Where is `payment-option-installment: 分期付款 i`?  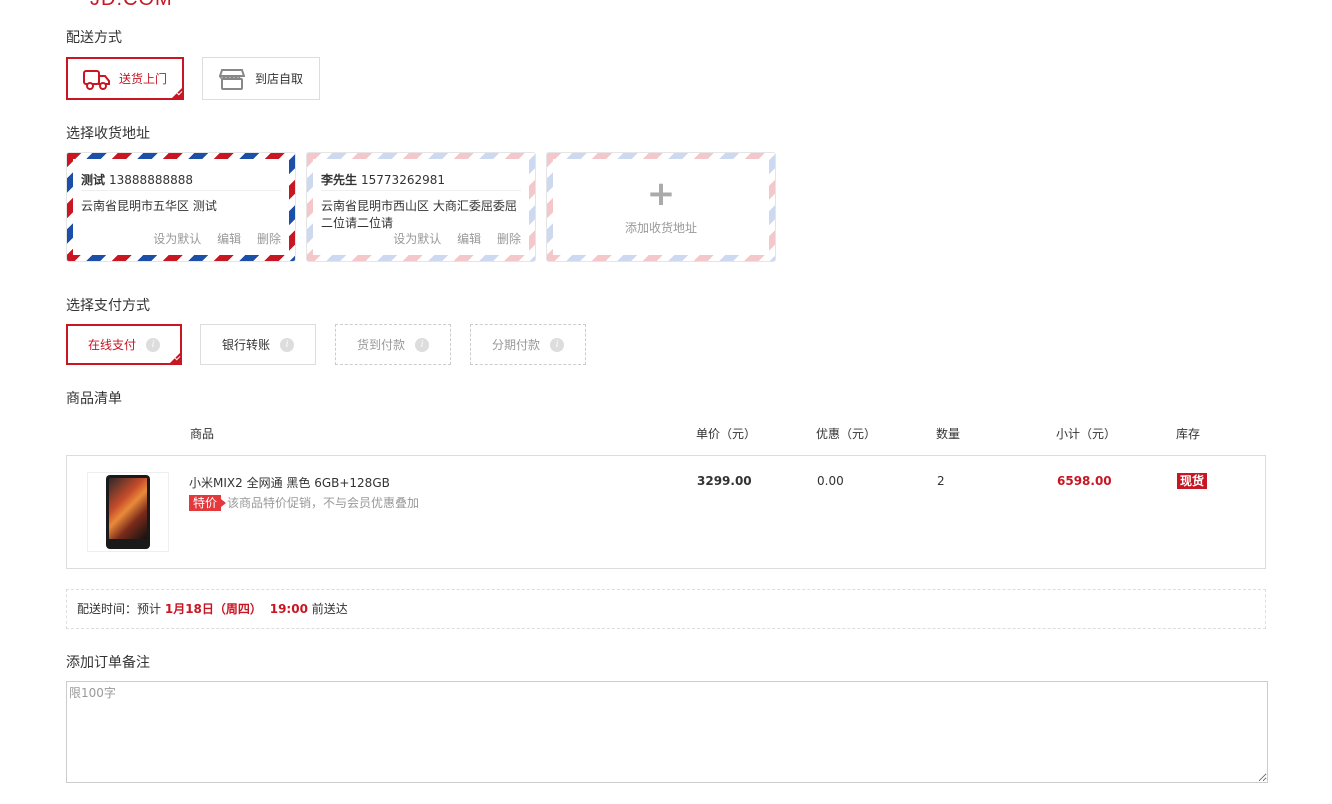 payment-option-installment: 分期付款 i is located at coordinates (528, 344).